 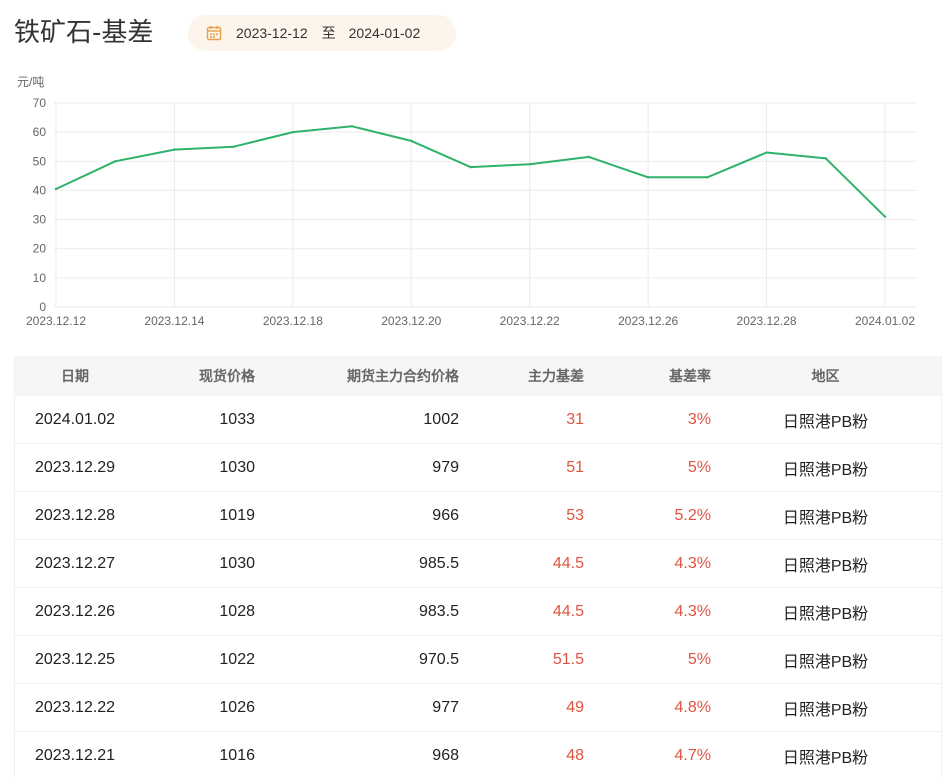 I want to click on cell-basis: 49, so click(x=575, y=707).